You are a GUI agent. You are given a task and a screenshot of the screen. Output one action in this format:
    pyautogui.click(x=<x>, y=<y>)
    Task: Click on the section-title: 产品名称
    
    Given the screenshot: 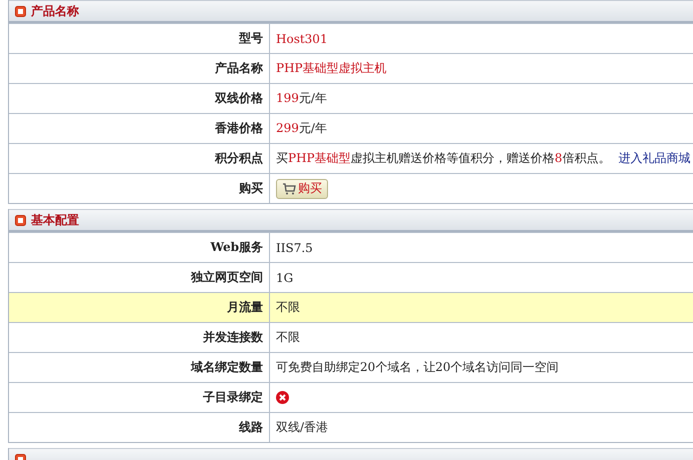 What is the action you would take?
    pyautogui.click(x=55, y=11)
    